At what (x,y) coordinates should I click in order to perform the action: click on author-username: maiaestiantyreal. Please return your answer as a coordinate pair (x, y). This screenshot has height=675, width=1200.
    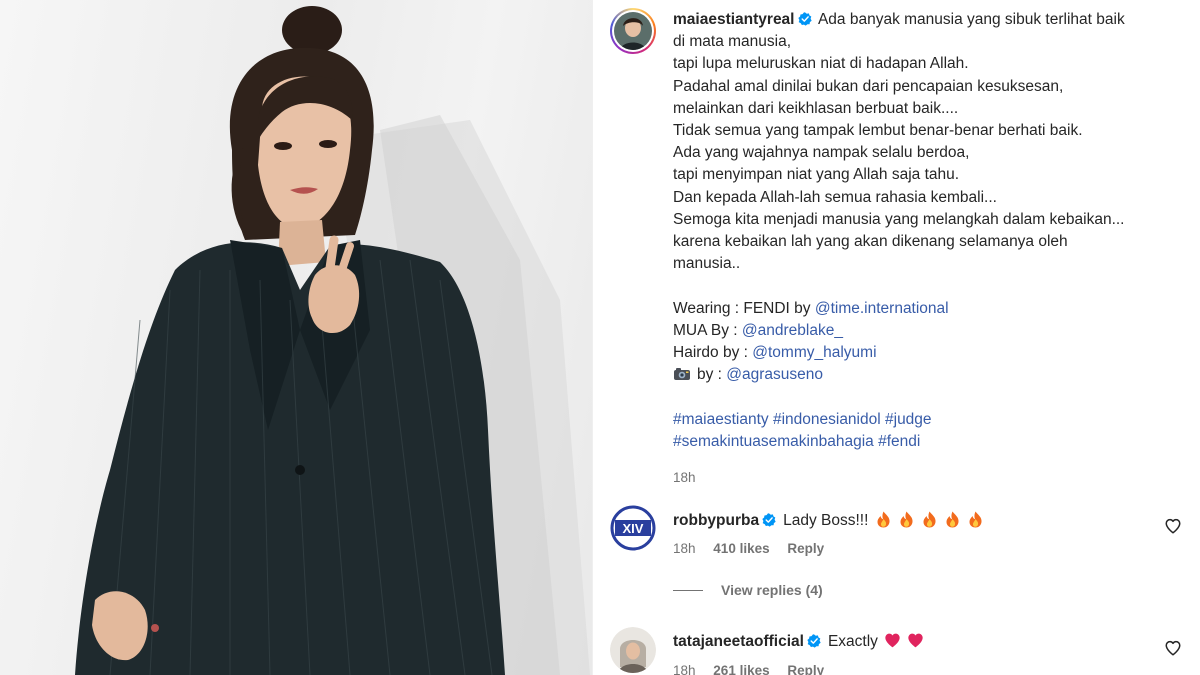
    Looking at the image, I should click on (734, 19).